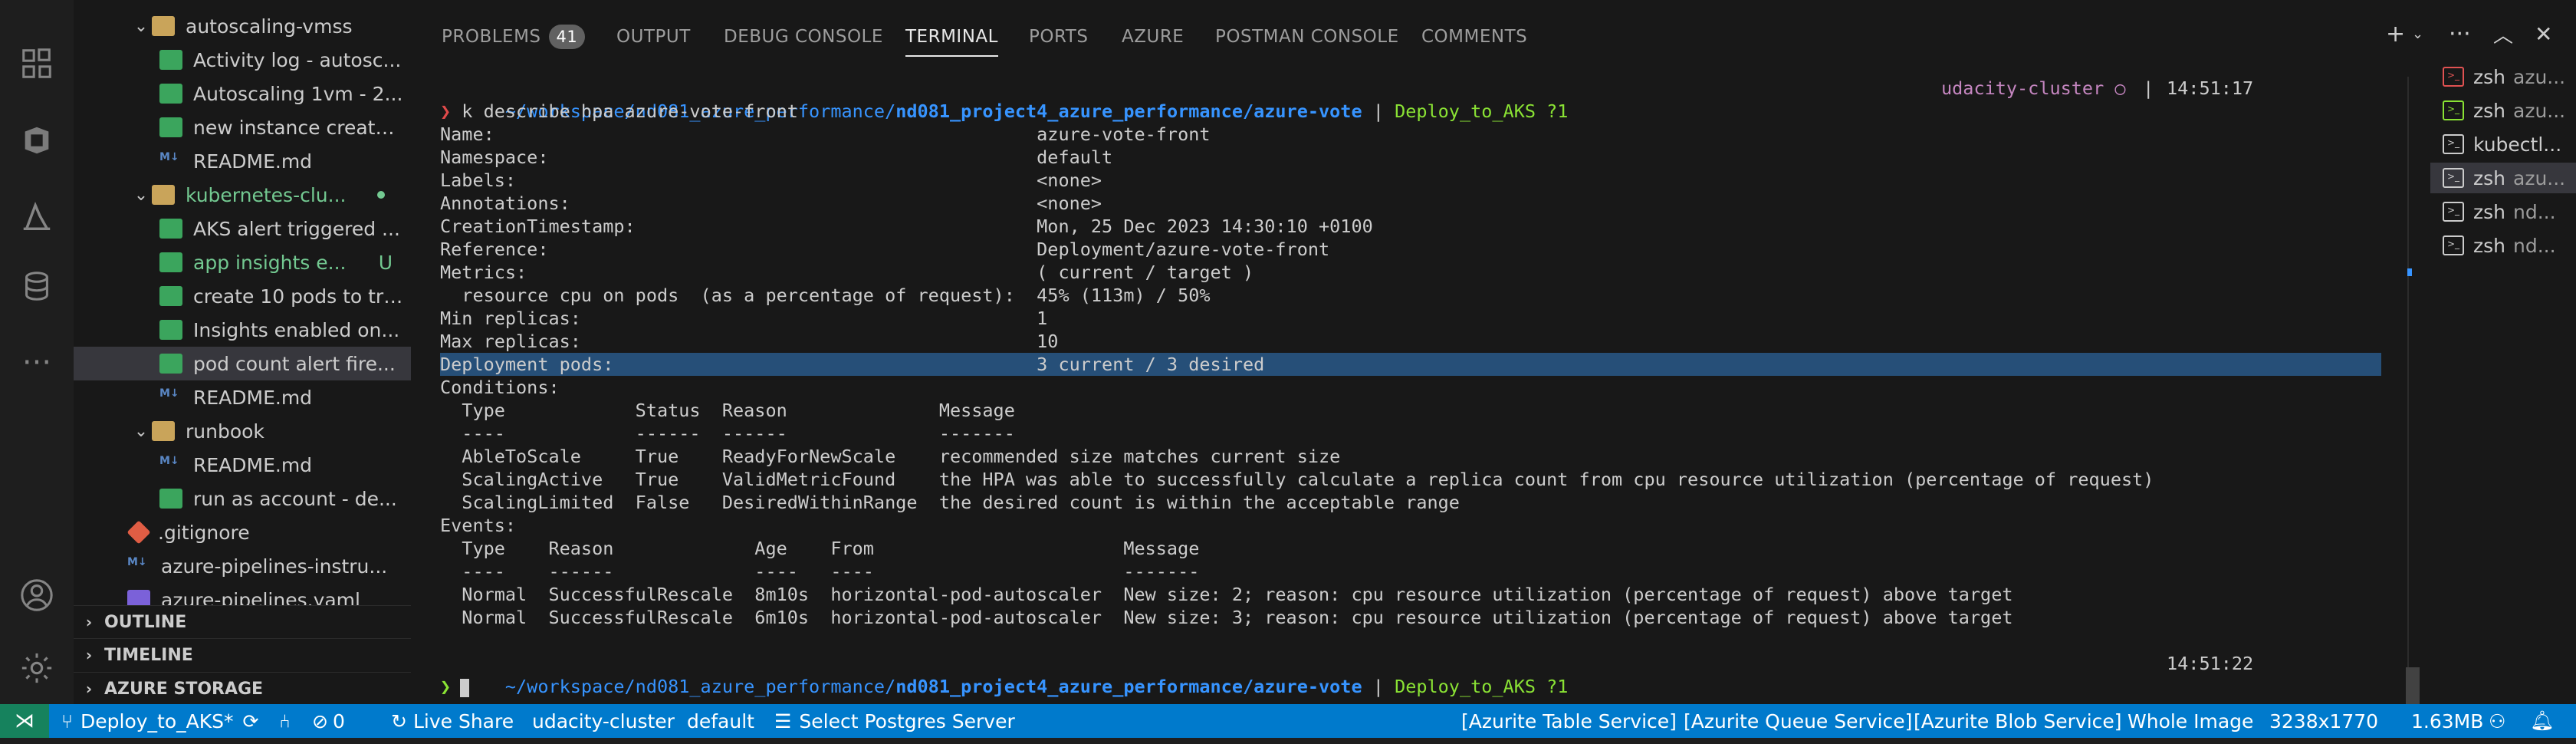 The image size is (2576, 744). What do you see at coordinates (453, 721) in the screenshot?
I see `live-share-button: ↻ Live Share` at bounding box center [453, 721].